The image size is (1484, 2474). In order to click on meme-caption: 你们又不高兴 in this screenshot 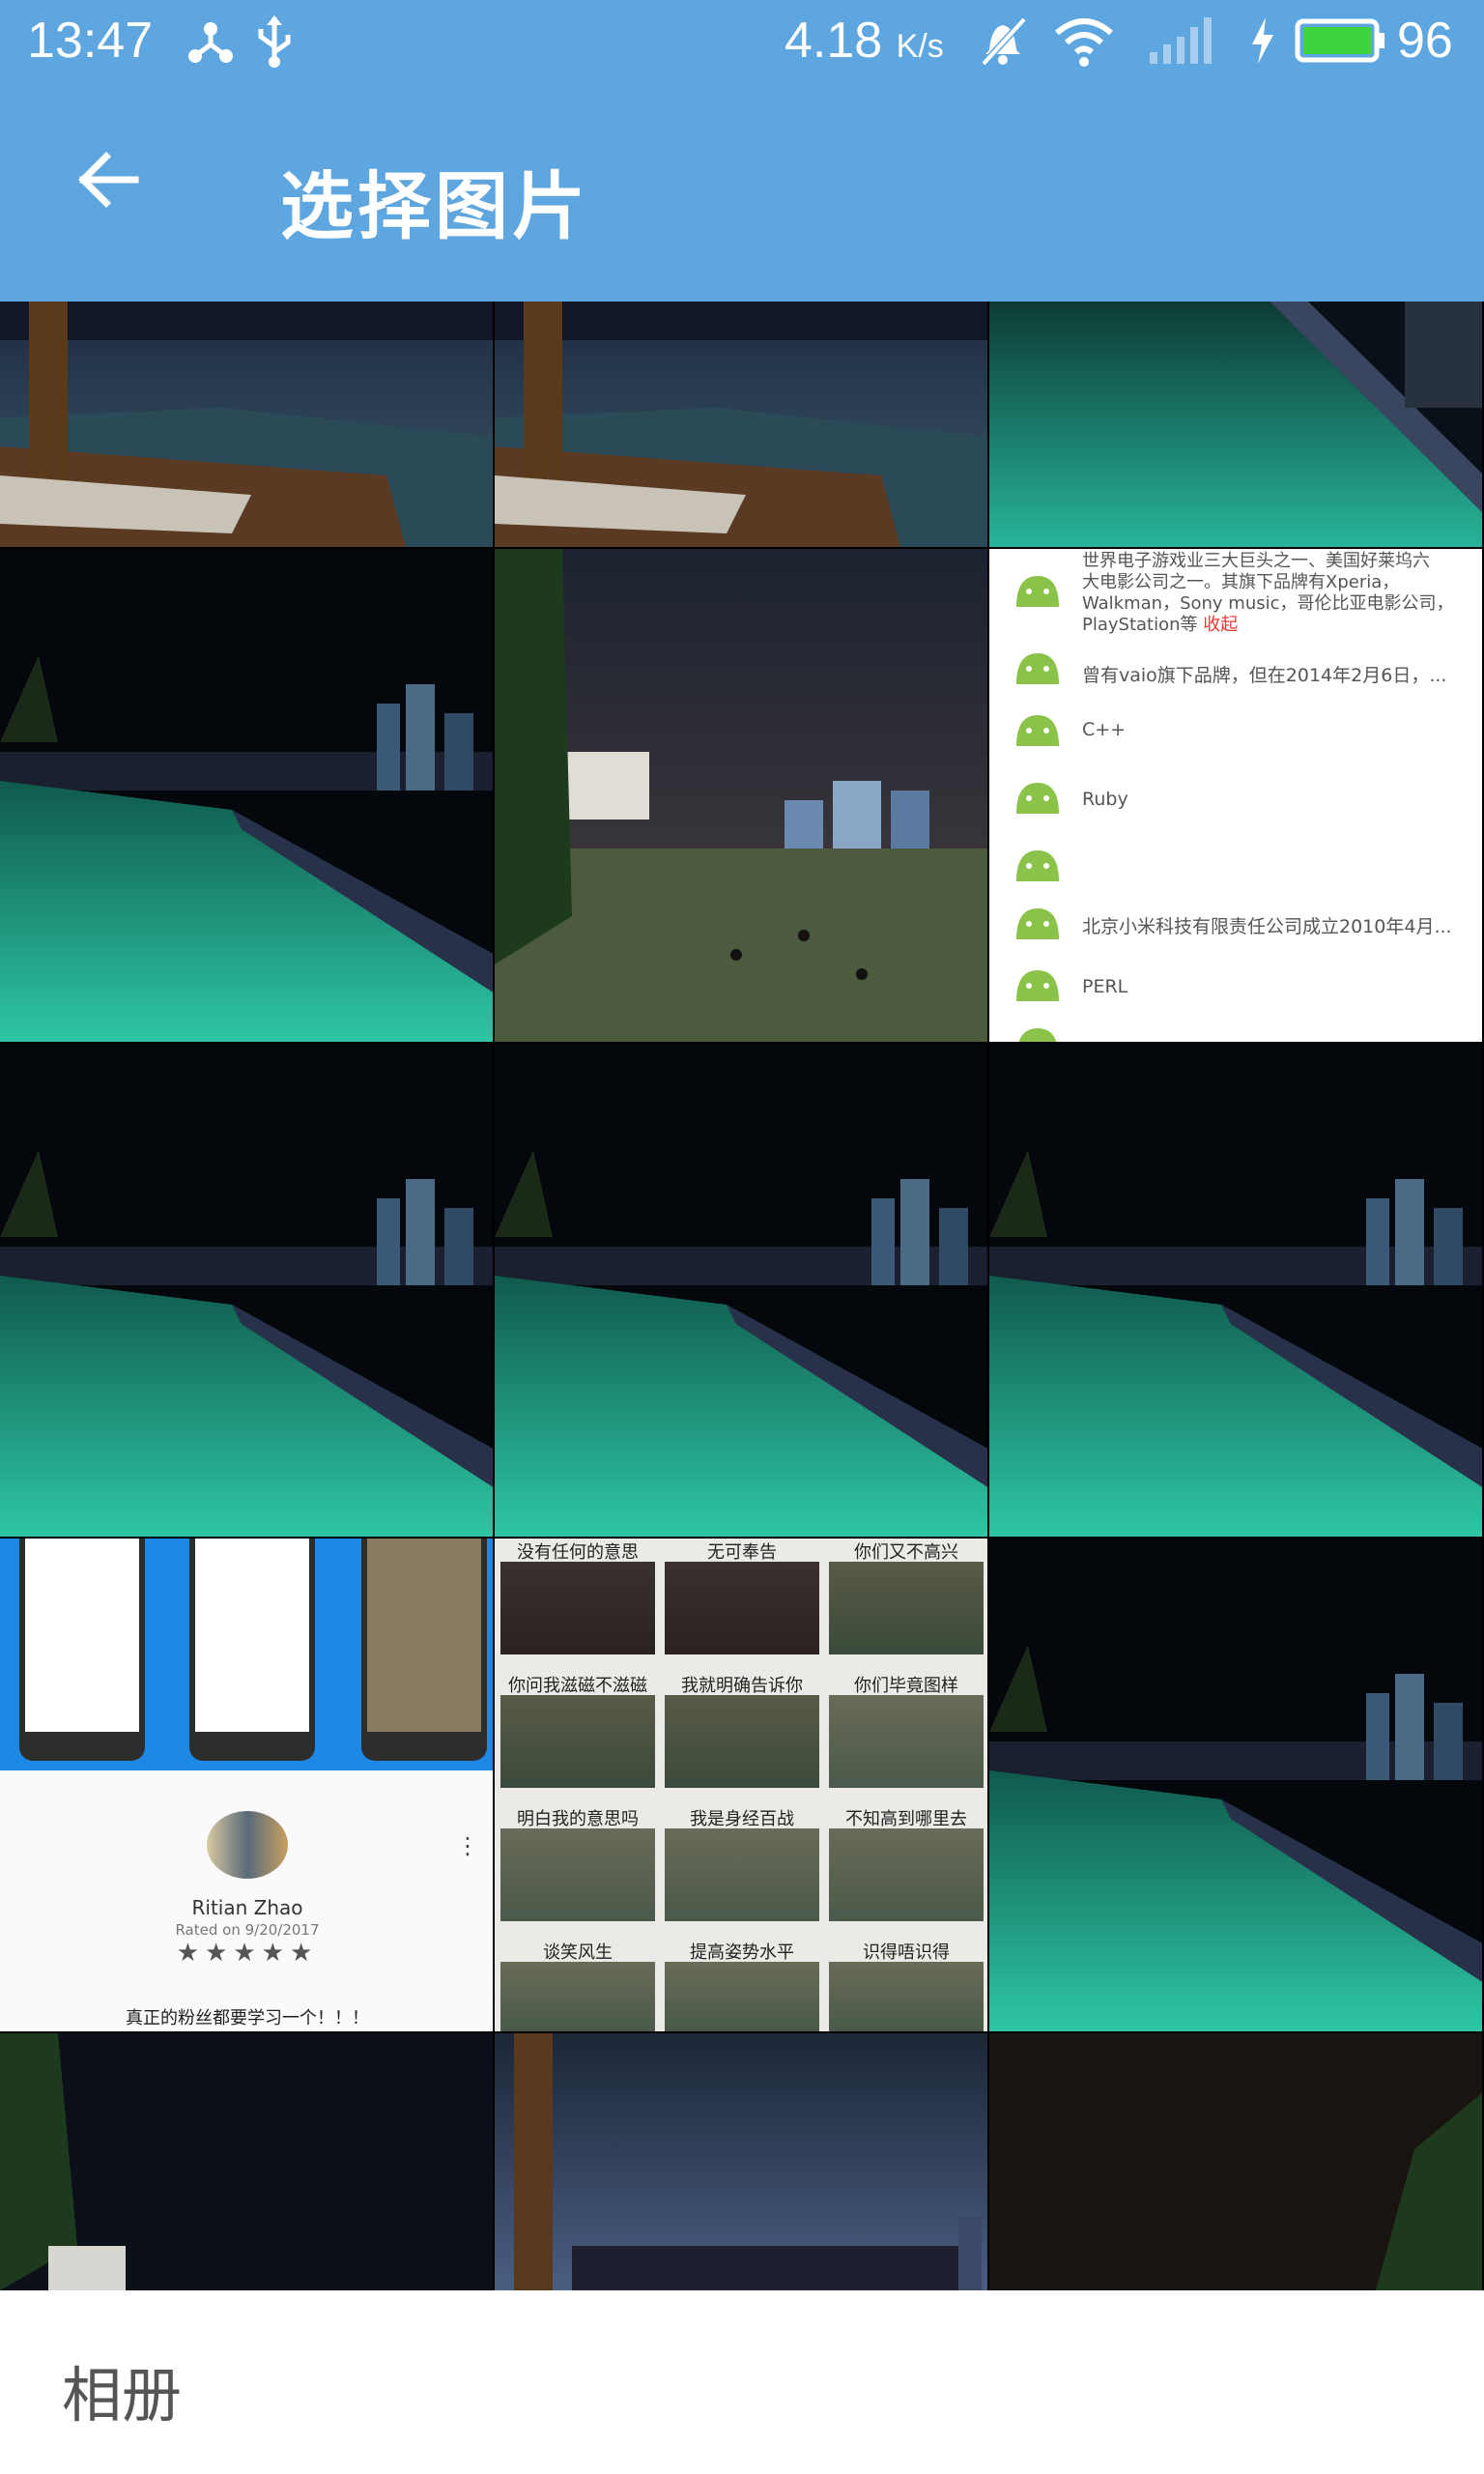, I will do `click(906, 1553)`.